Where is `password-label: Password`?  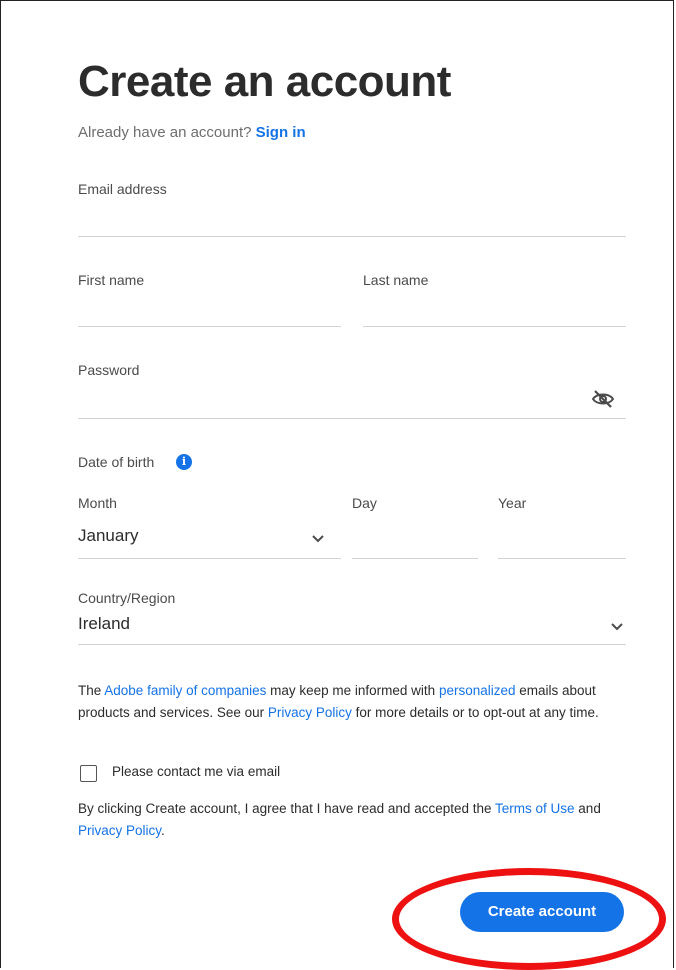 password-label: Password is located at coordinates (109, 370).